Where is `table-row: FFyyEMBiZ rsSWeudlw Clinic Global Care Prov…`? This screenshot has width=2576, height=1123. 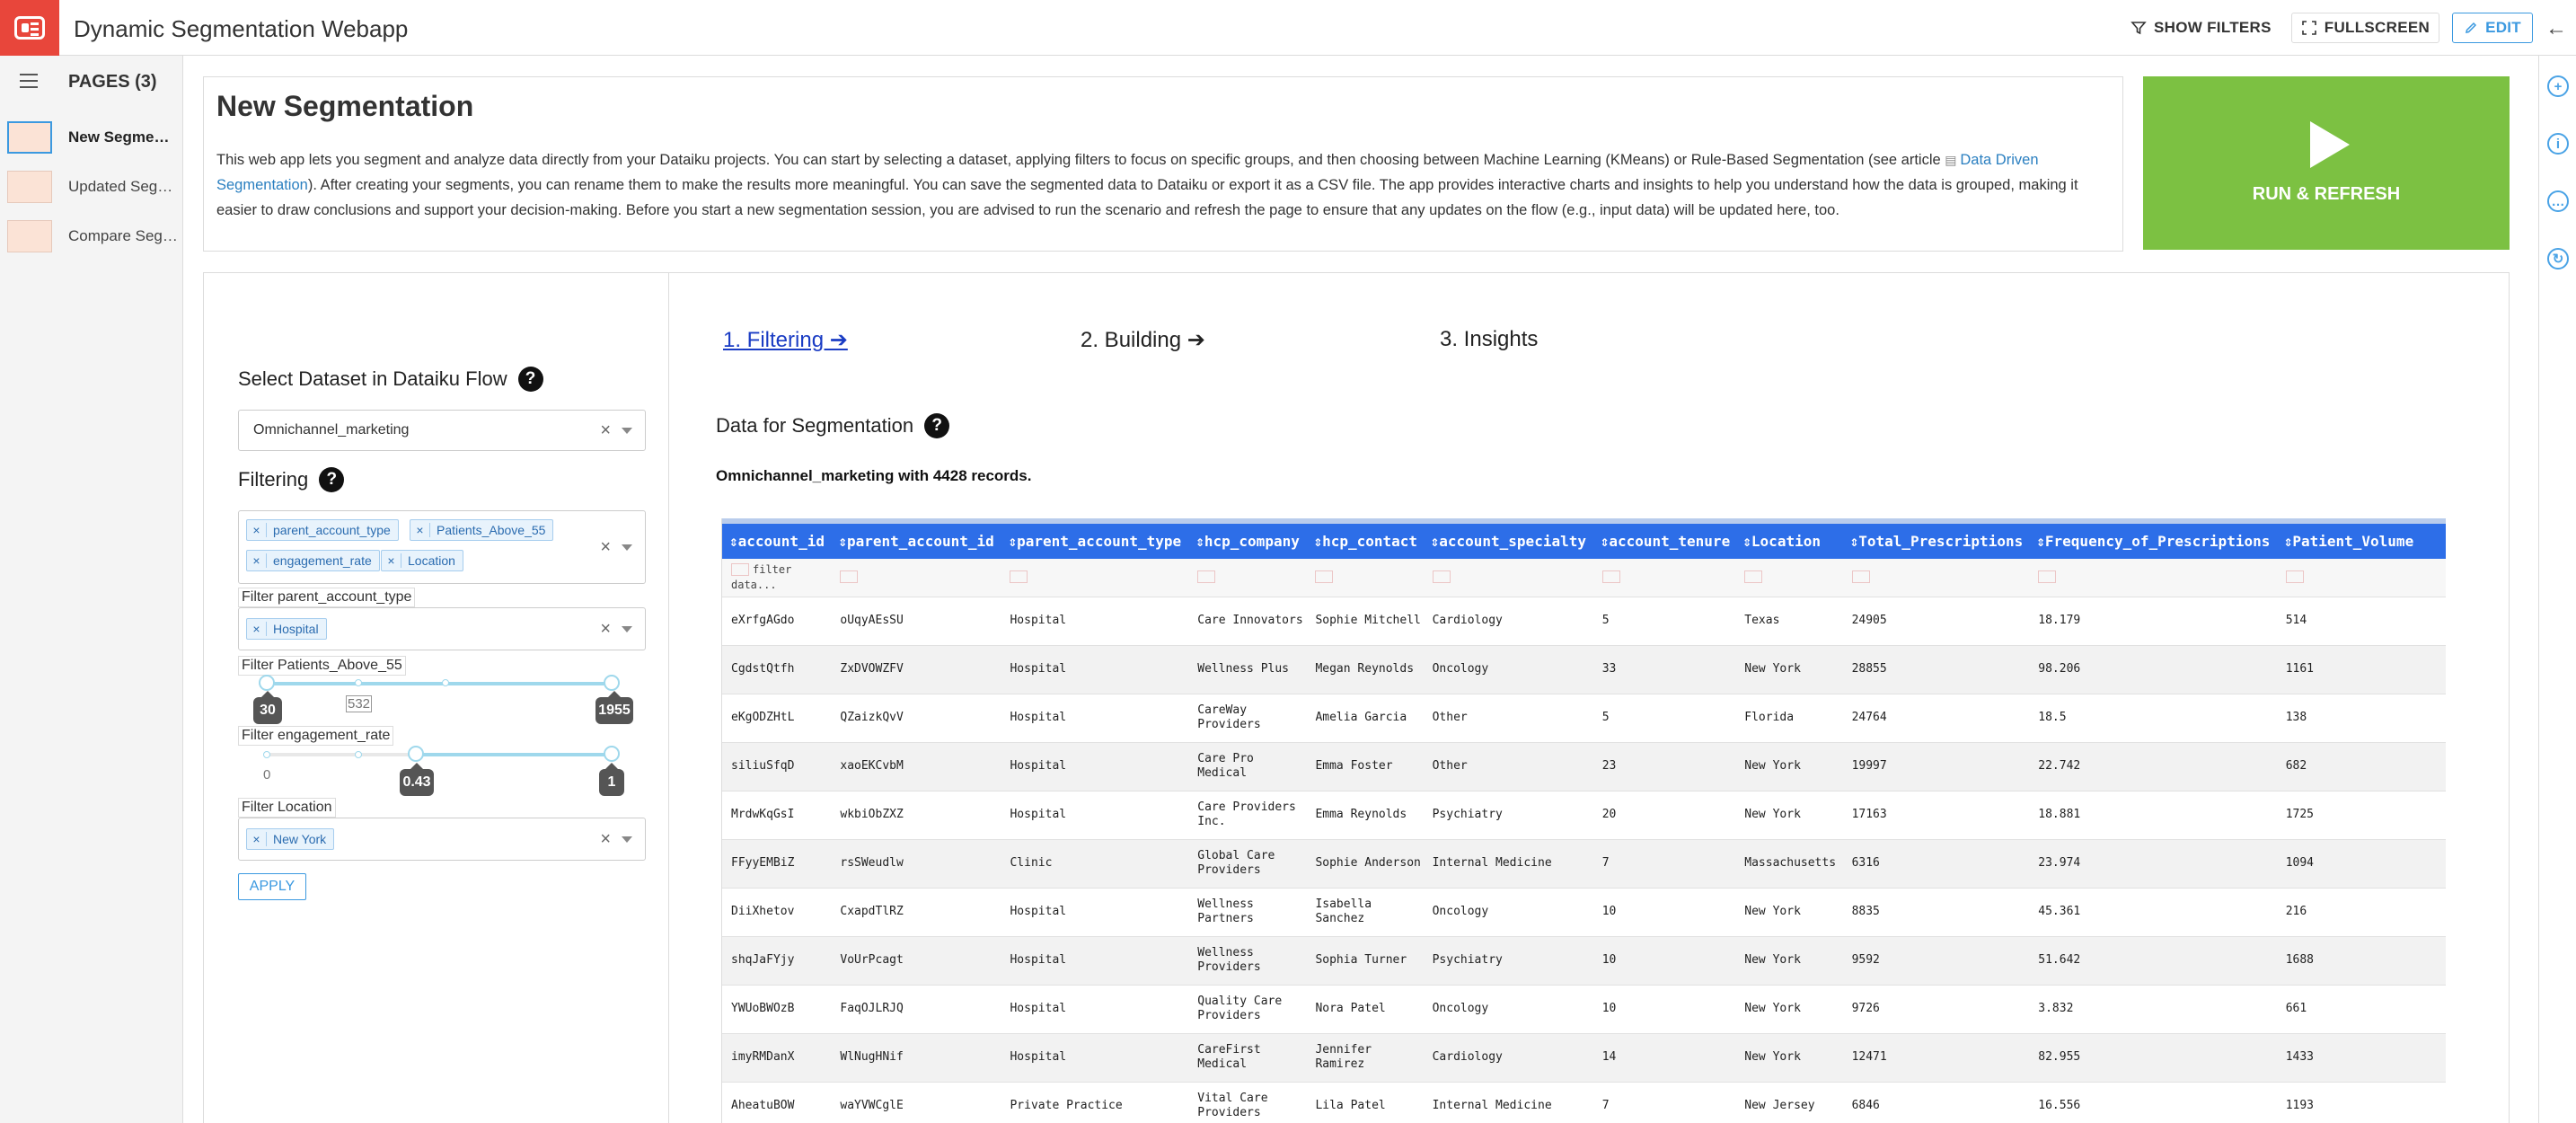 table-row: FFyyEMBiZ rsSWeudlw Clinic Global Care Prov… is located at coordinates (1584, 864).